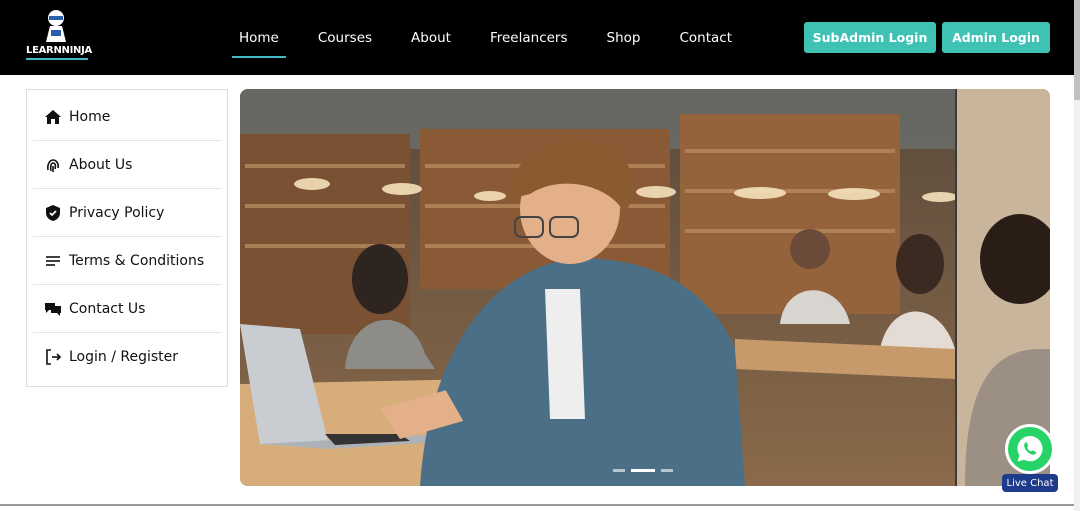 The height and width of the screenshot is (511, 1080). I want to click on fingerprint-icon, so click(53, 165).